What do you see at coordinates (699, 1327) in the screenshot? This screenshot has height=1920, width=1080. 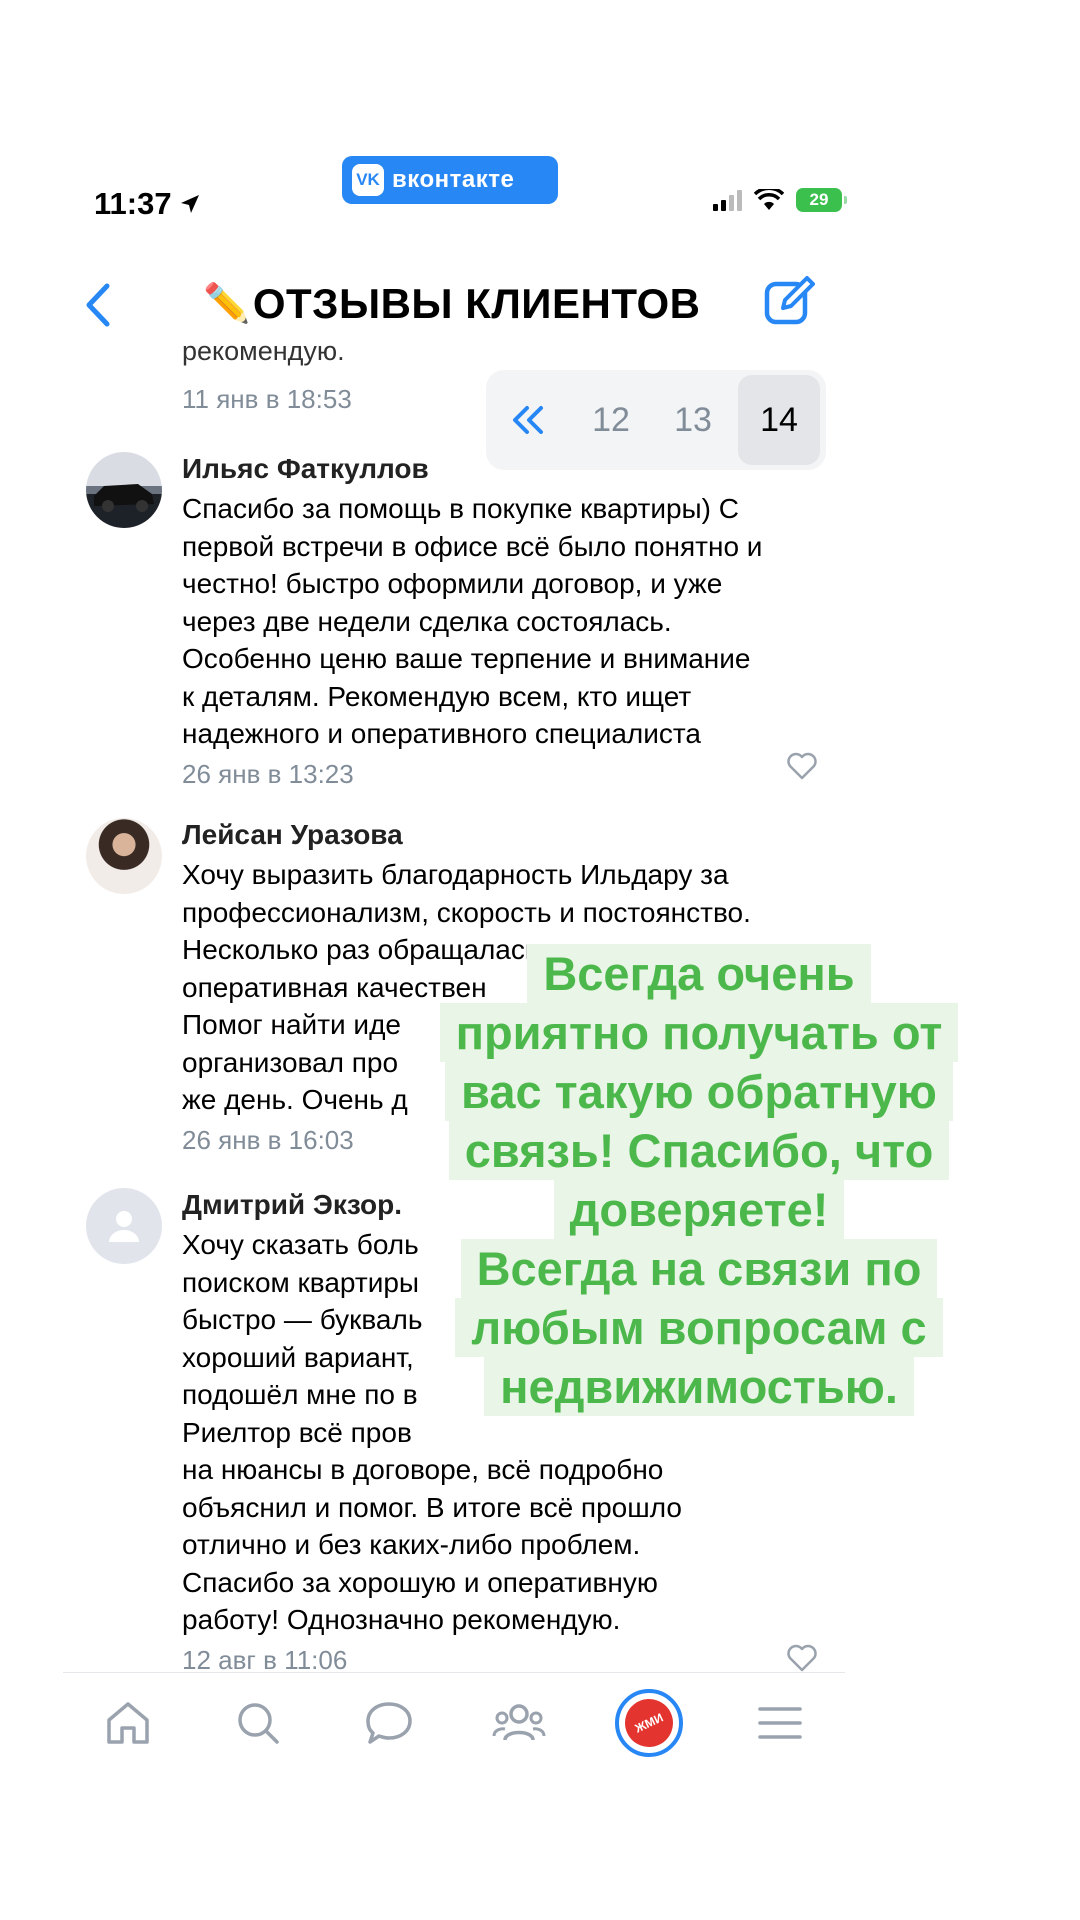 I see `overlay-line: любым вопросам с` at bounding box center [699, 1327].